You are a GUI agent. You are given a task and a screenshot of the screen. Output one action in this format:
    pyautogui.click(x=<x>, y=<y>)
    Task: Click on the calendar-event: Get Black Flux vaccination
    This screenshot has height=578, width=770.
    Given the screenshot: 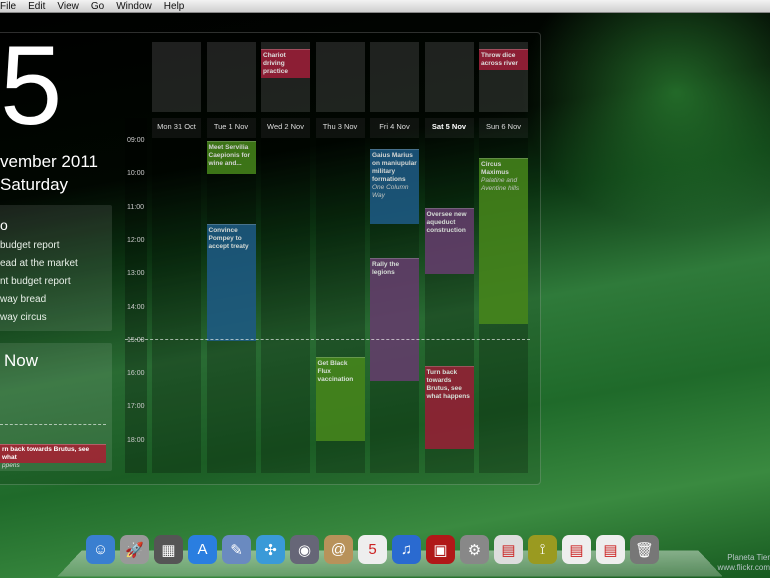 What is the action you would take?
    pyautogui.click(x=340, y=399)
    